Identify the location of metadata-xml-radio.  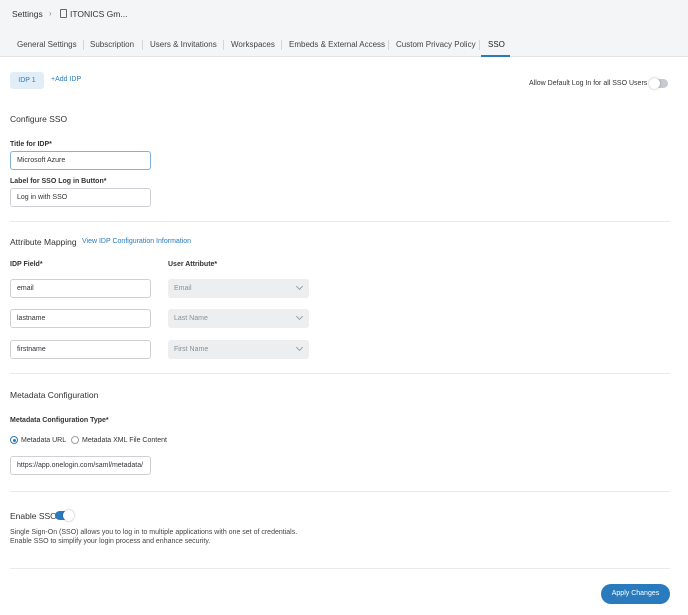
(75, 440).